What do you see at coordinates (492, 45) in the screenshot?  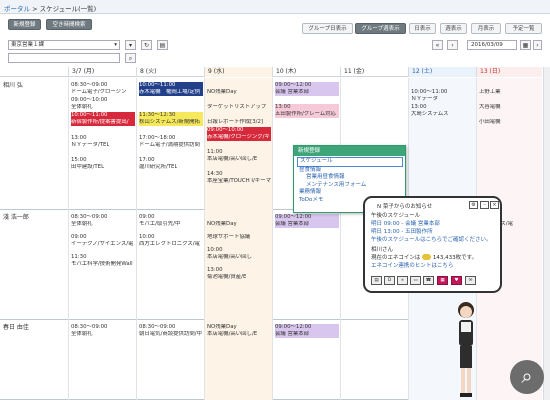 I see `date-field: 2016/03/09` at bounding box center [492, 45].